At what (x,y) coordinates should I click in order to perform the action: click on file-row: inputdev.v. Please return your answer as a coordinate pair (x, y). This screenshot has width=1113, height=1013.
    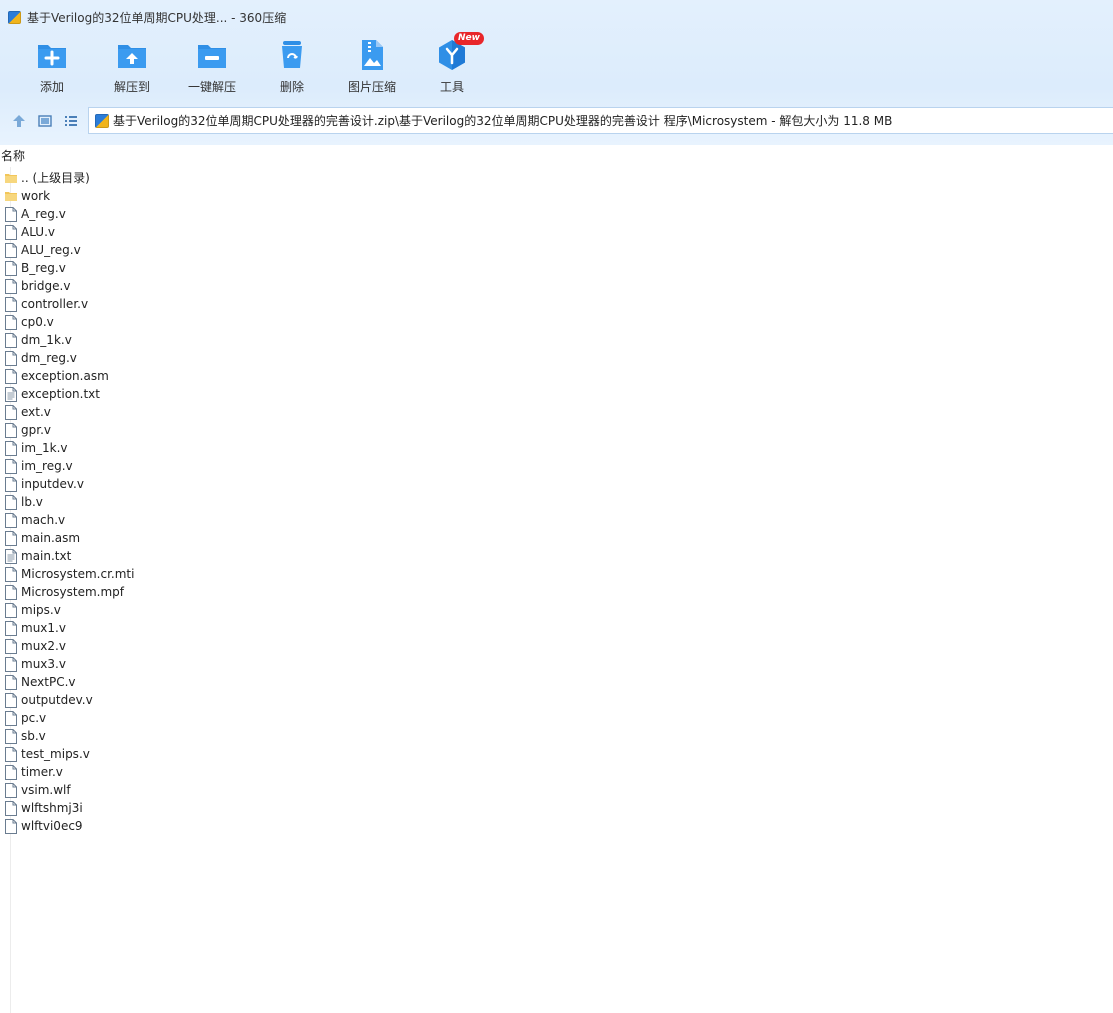
    Looking at the image, I should click on (69, 484).